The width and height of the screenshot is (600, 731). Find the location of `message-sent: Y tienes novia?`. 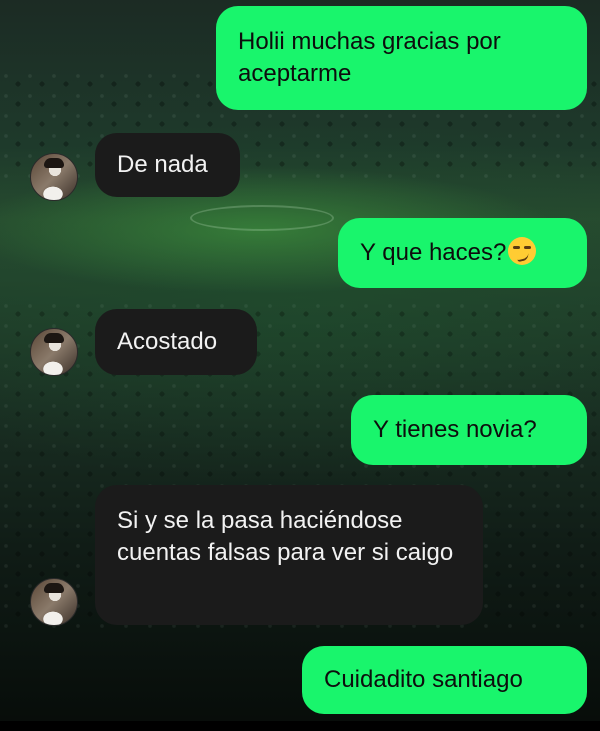

message-sent: Y tienes novia? is located at coordinates (469, 430).